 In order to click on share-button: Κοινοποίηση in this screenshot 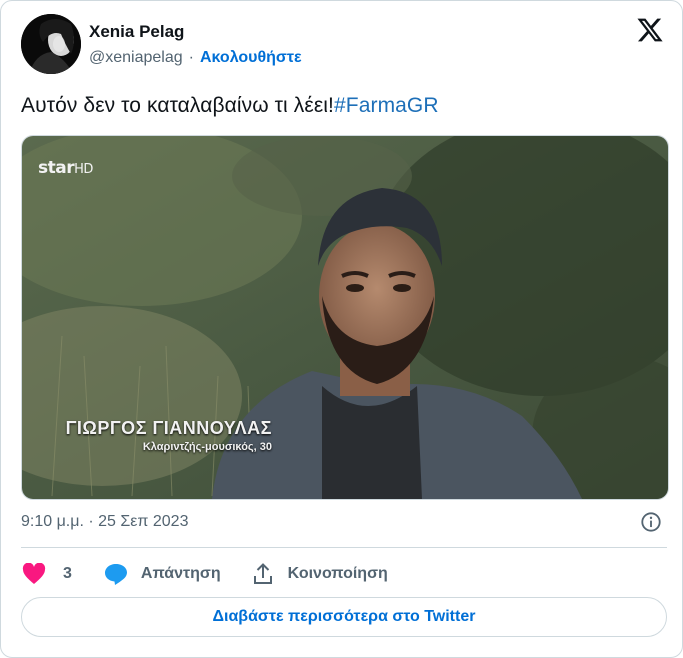, I will do `click(320, 574)`.